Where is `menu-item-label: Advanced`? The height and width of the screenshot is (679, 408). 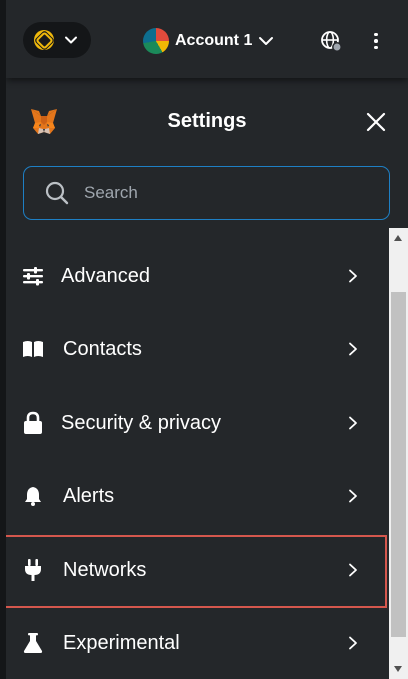 menu-item-label: Advanced is located at coordinates (105, 275).